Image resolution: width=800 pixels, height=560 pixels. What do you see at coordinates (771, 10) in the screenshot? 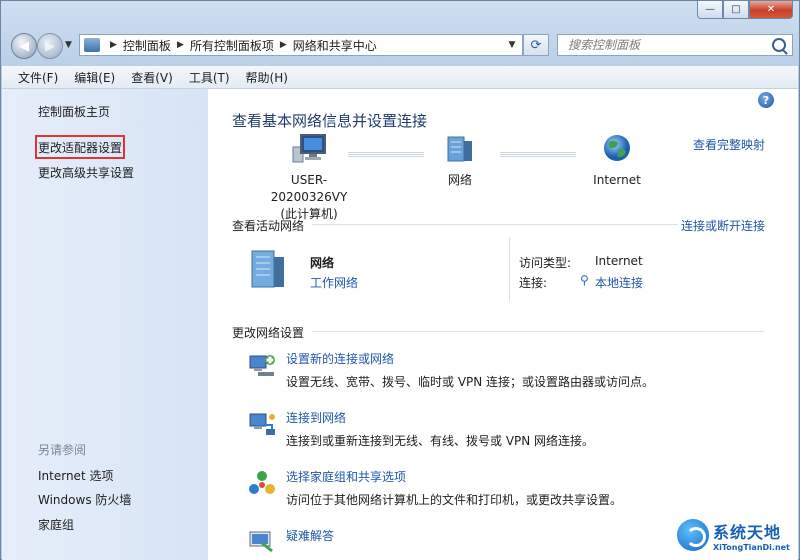
I see `close-button: ✕` at bounding box center [771, 10].